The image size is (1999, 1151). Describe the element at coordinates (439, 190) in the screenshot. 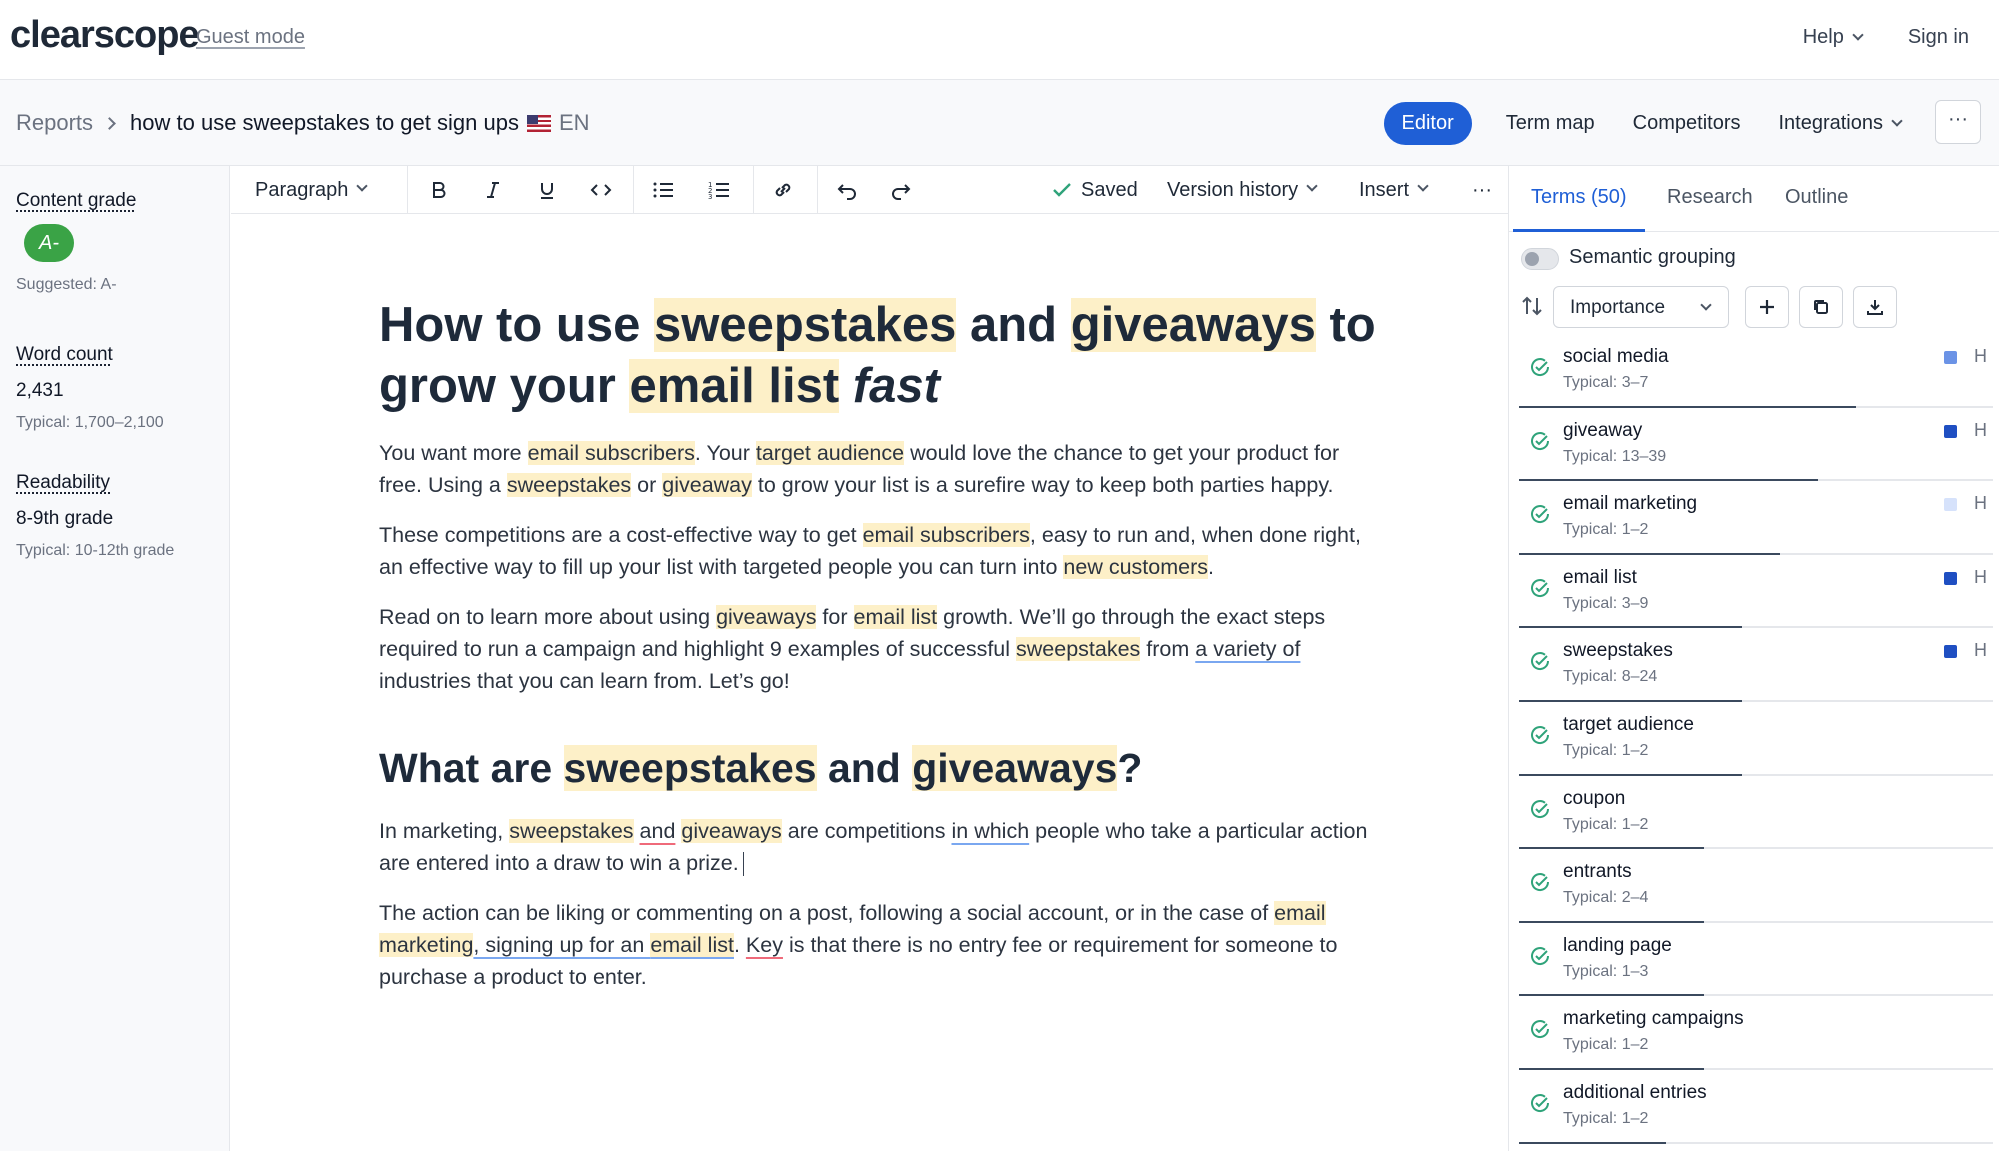

I see `bold-button` at that location.